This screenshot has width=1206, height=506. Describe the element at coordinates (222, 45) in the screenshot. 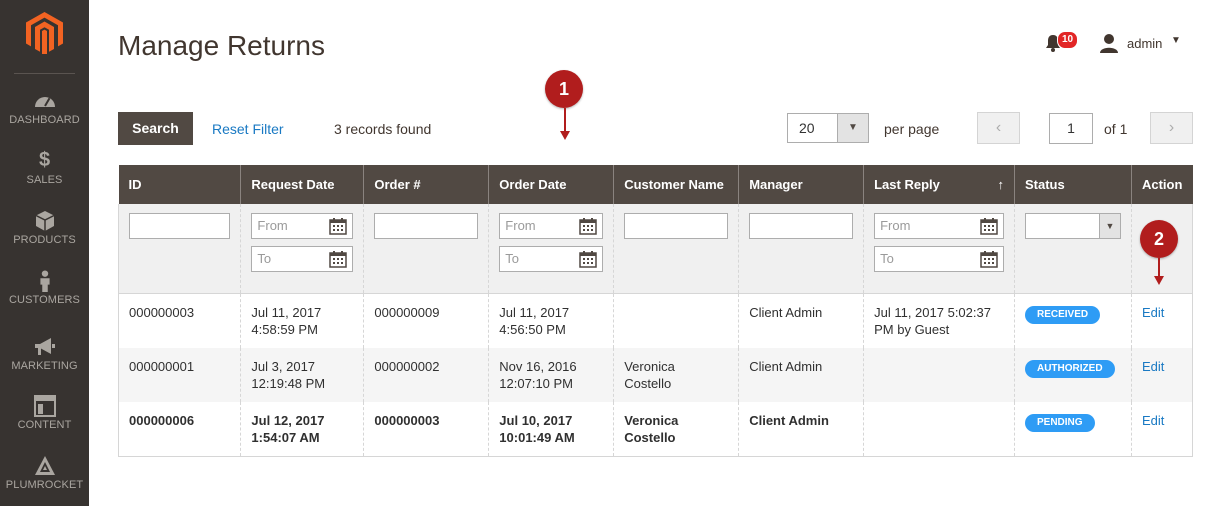

I see `page-title: Manage Returns` at that location.